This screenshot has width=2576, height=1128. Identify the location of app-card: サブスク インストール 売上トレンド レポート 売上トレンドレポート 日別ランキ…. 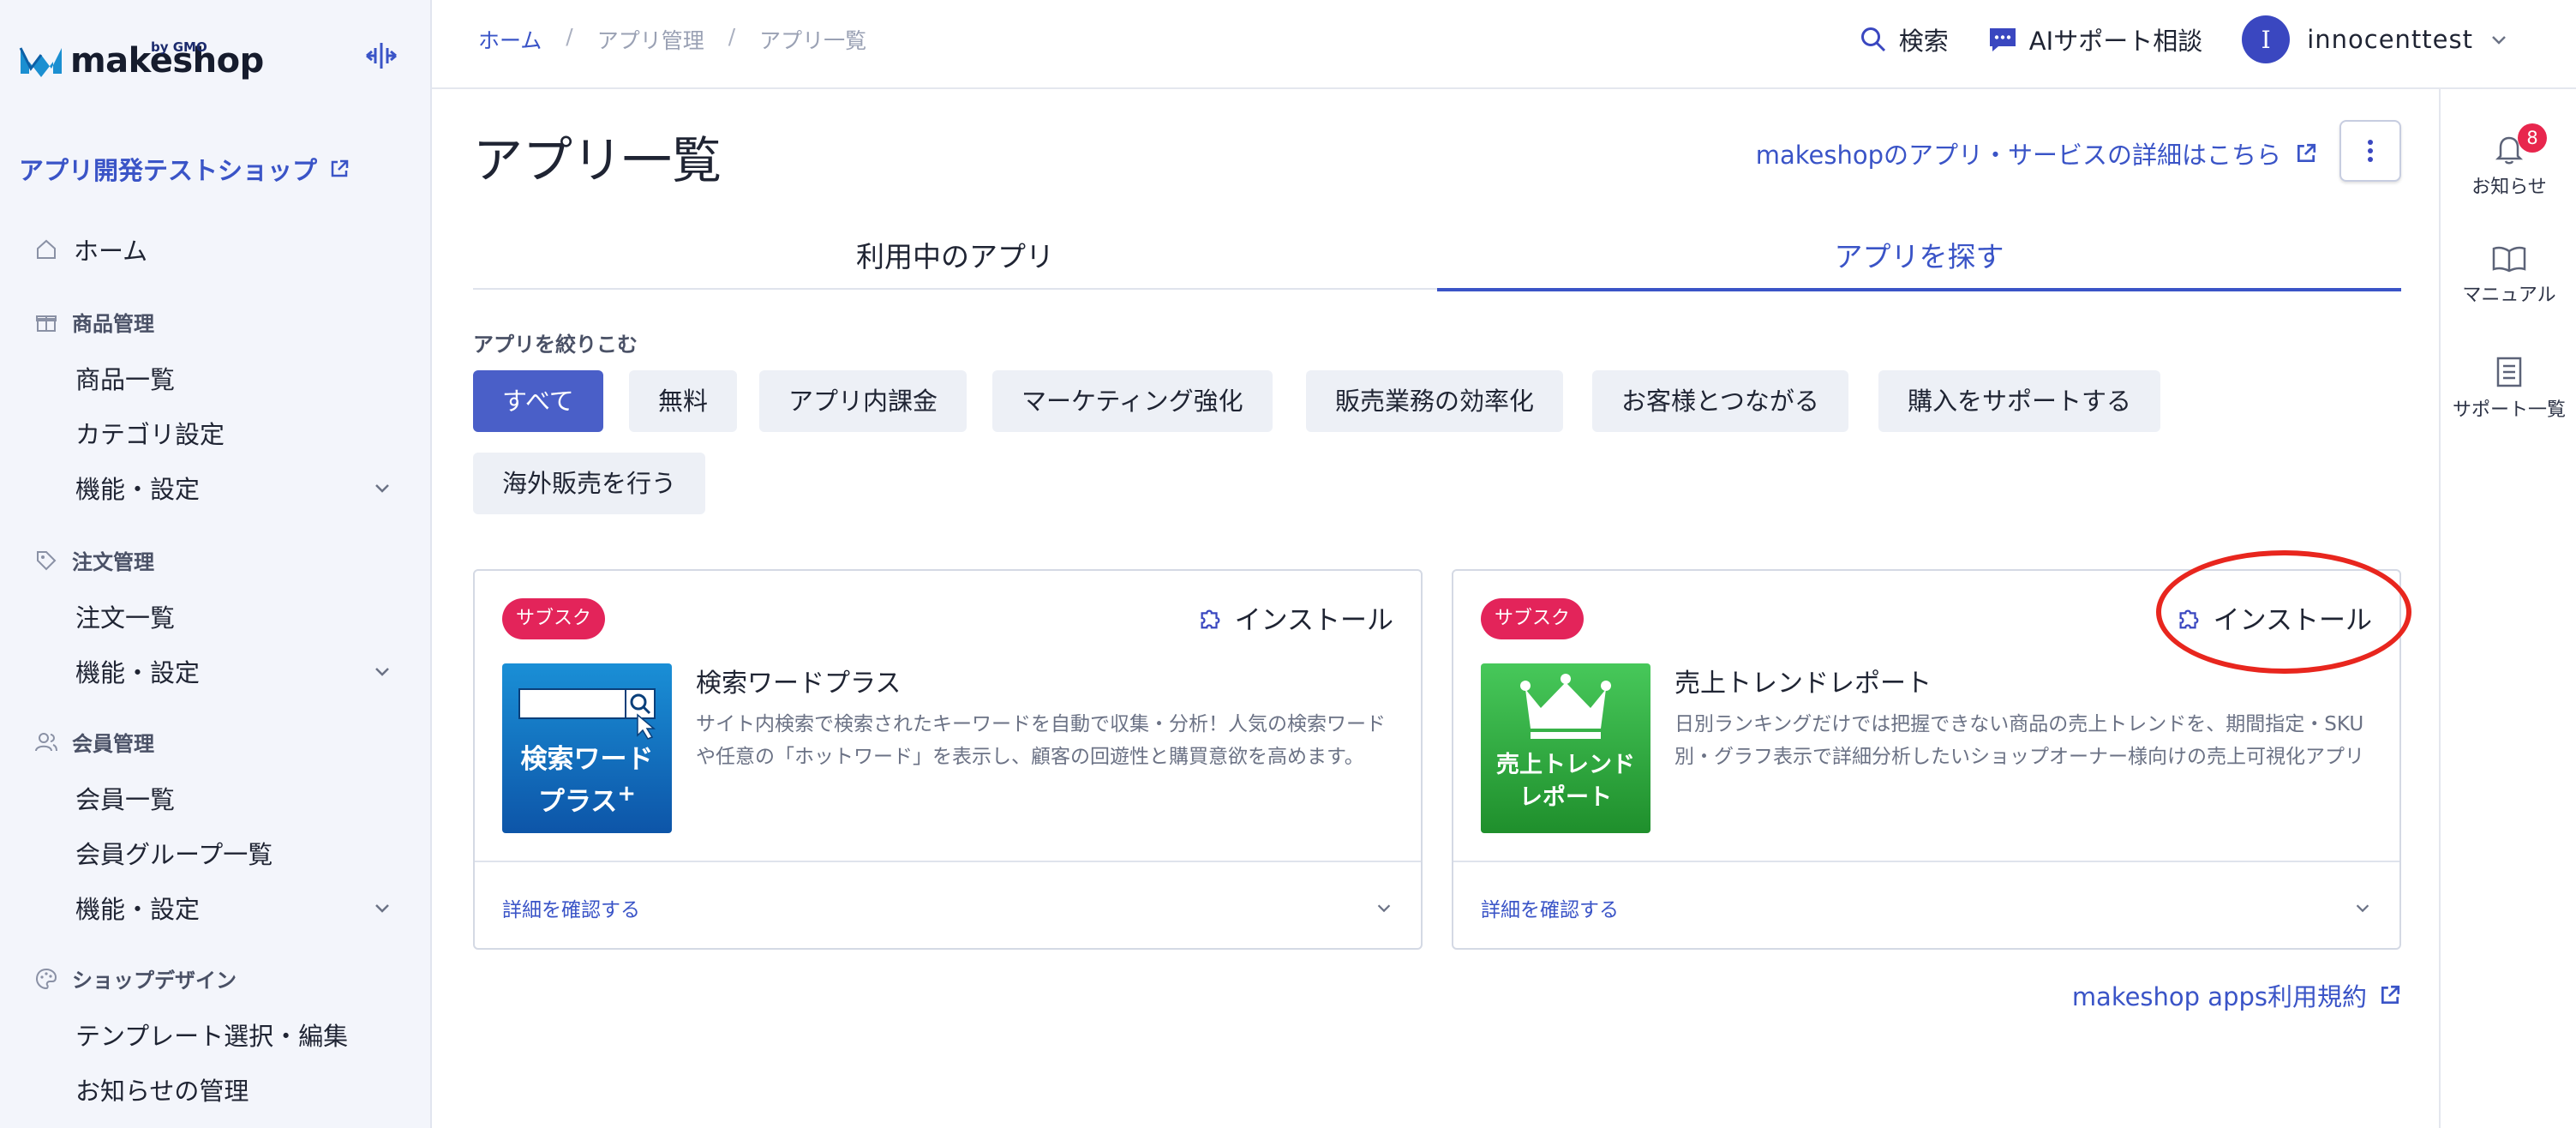
(1926, 759).